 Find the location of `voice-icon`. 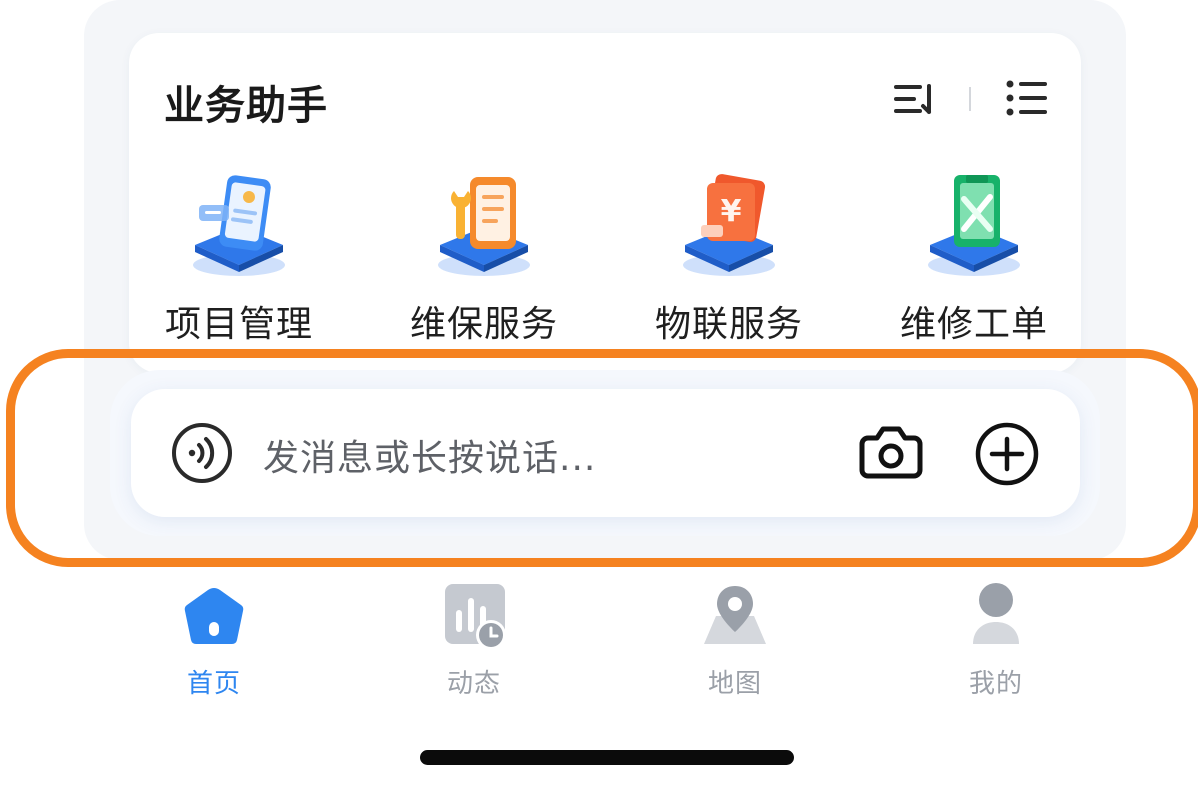

voice-icon is located at coordinates (202, 453).